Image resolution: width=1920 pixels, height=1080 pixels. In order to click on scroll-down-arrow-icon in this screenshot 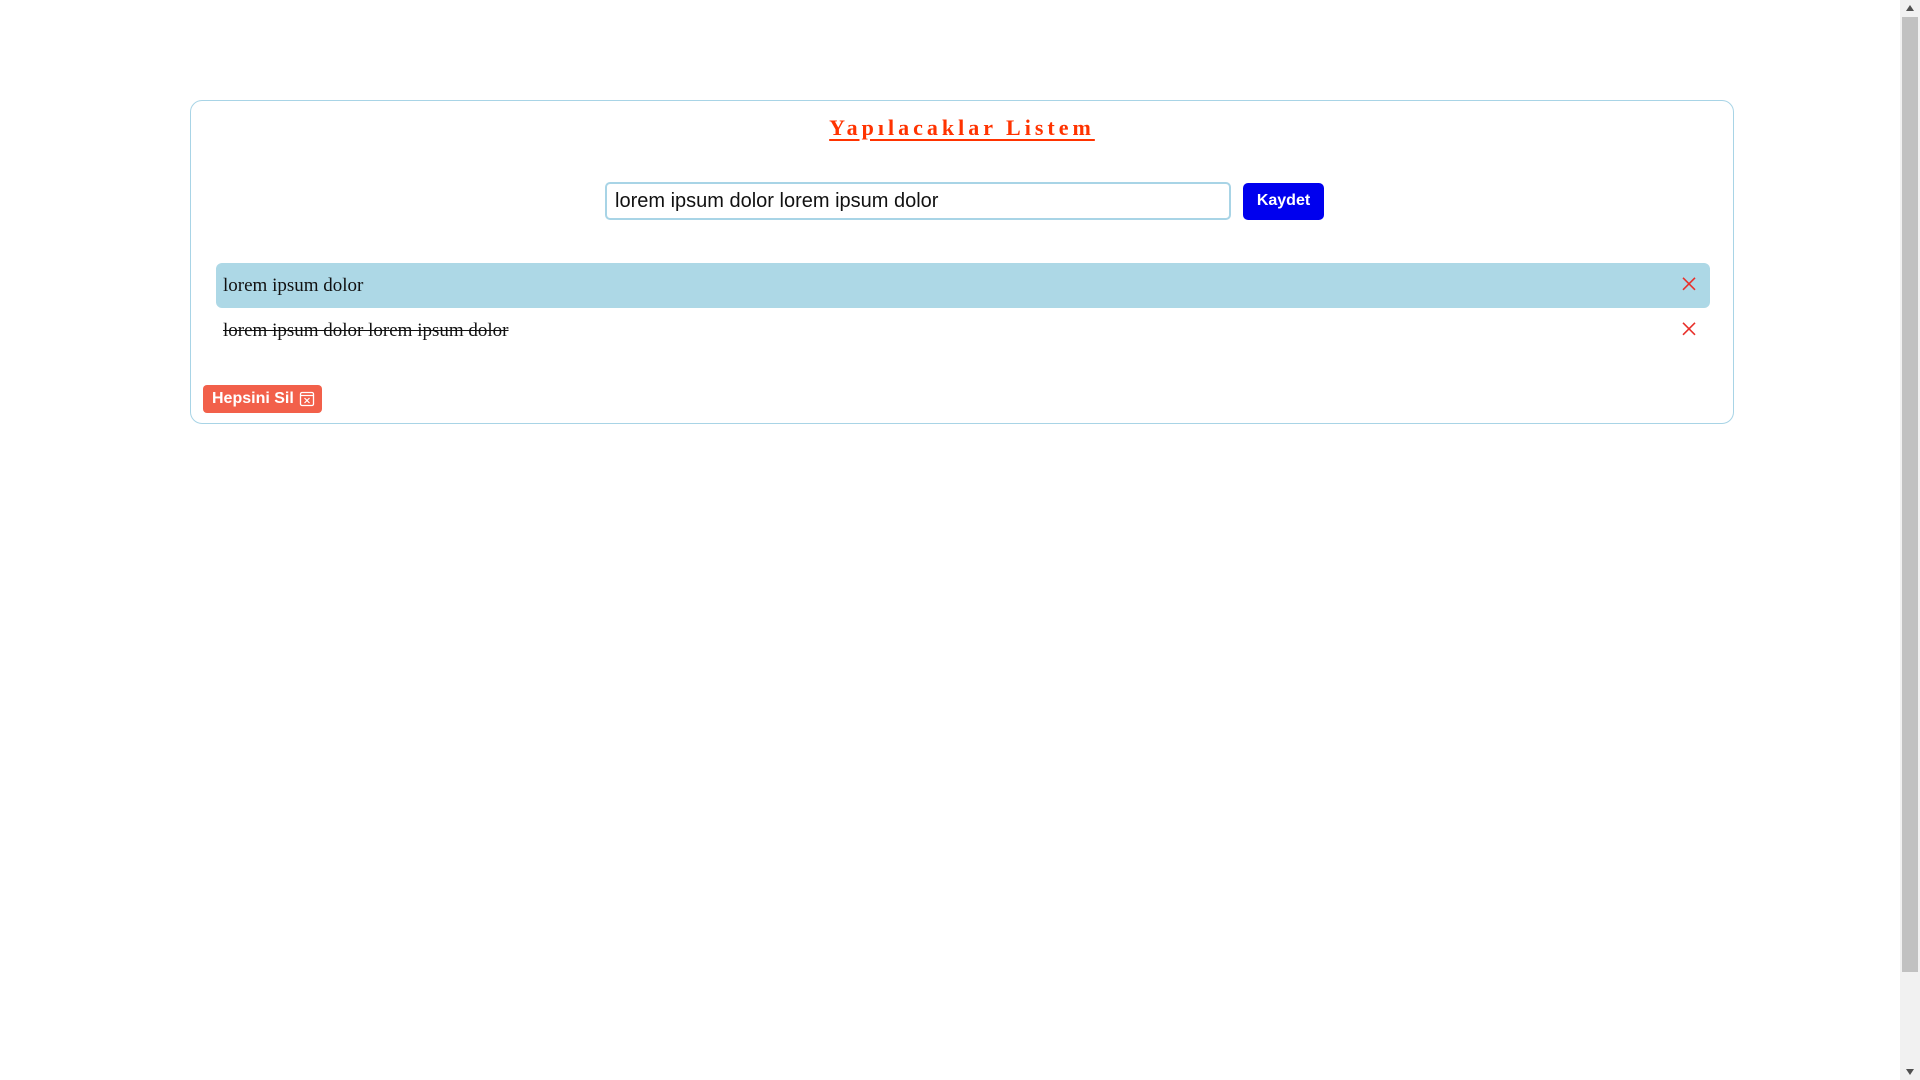, I will do `click(1910, 1072)`.